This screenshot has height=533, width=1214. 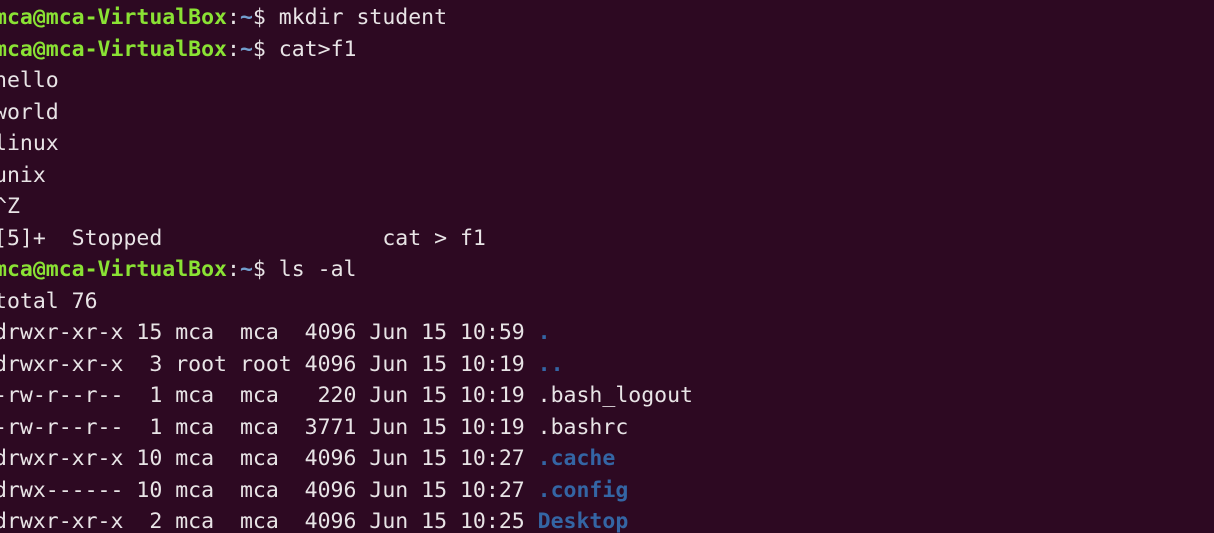 I want to click on output-line: world, so click(x=29, y=113).